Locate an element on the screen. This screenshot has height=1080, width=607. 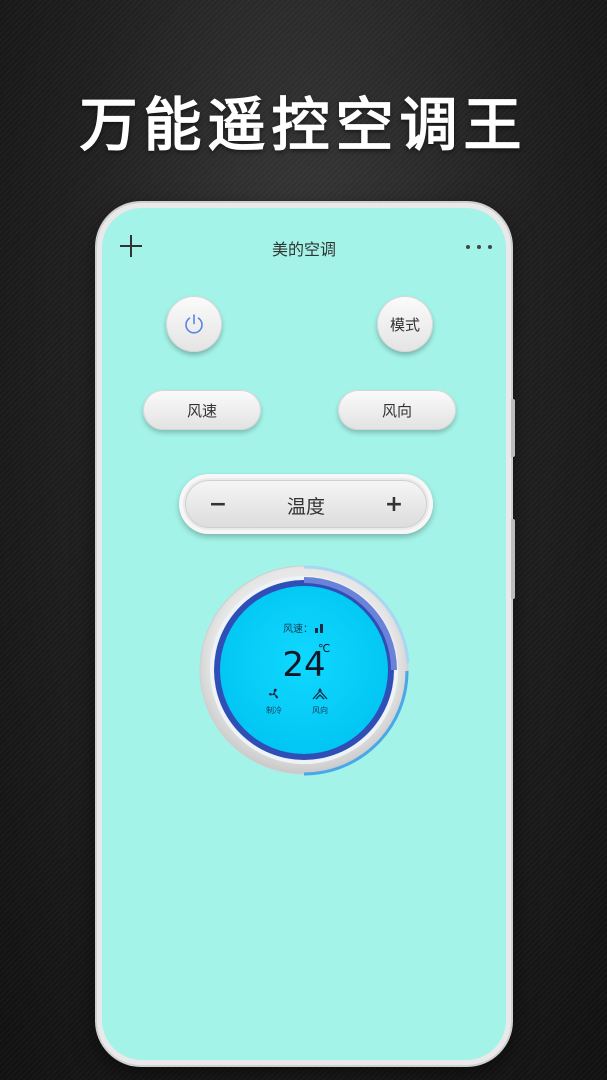
more-icon is located at coordinates (479, 247).